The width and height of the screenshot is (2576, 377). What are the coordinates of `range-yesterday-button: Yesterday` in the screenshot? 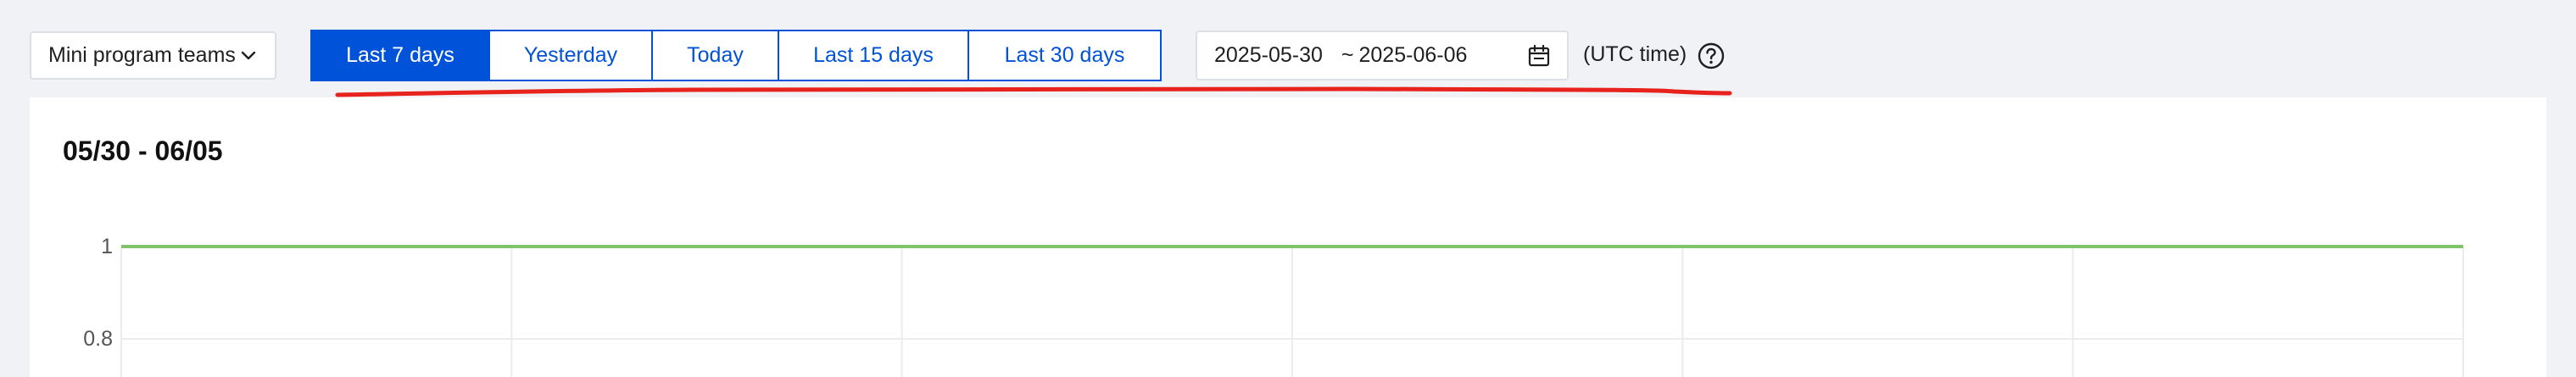 It's located at (570, 56).